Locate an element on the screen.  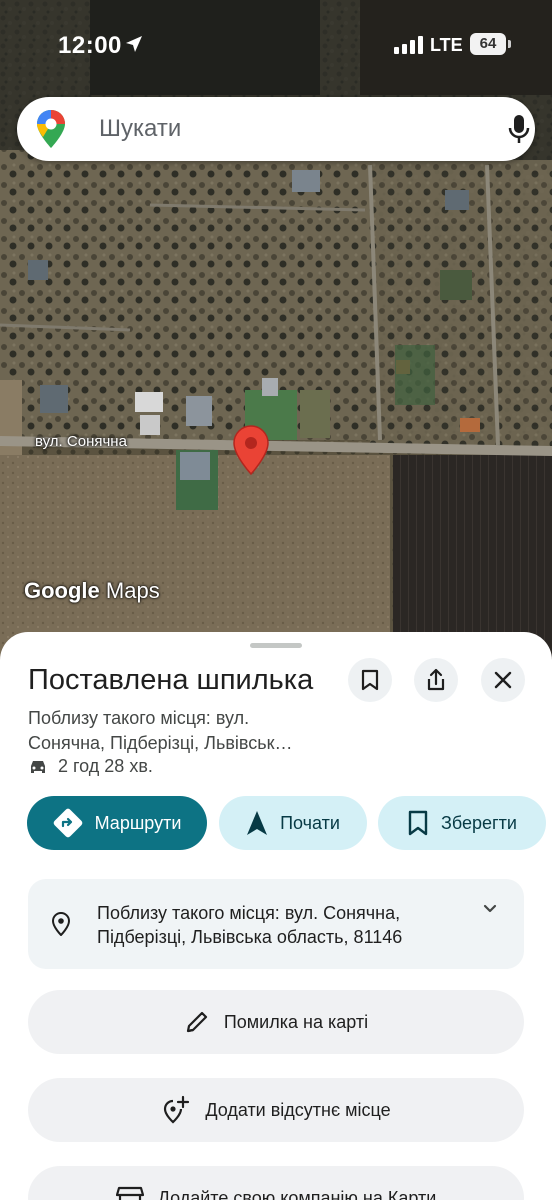
save-label: Зберегти is located at coordinates (479, 822).